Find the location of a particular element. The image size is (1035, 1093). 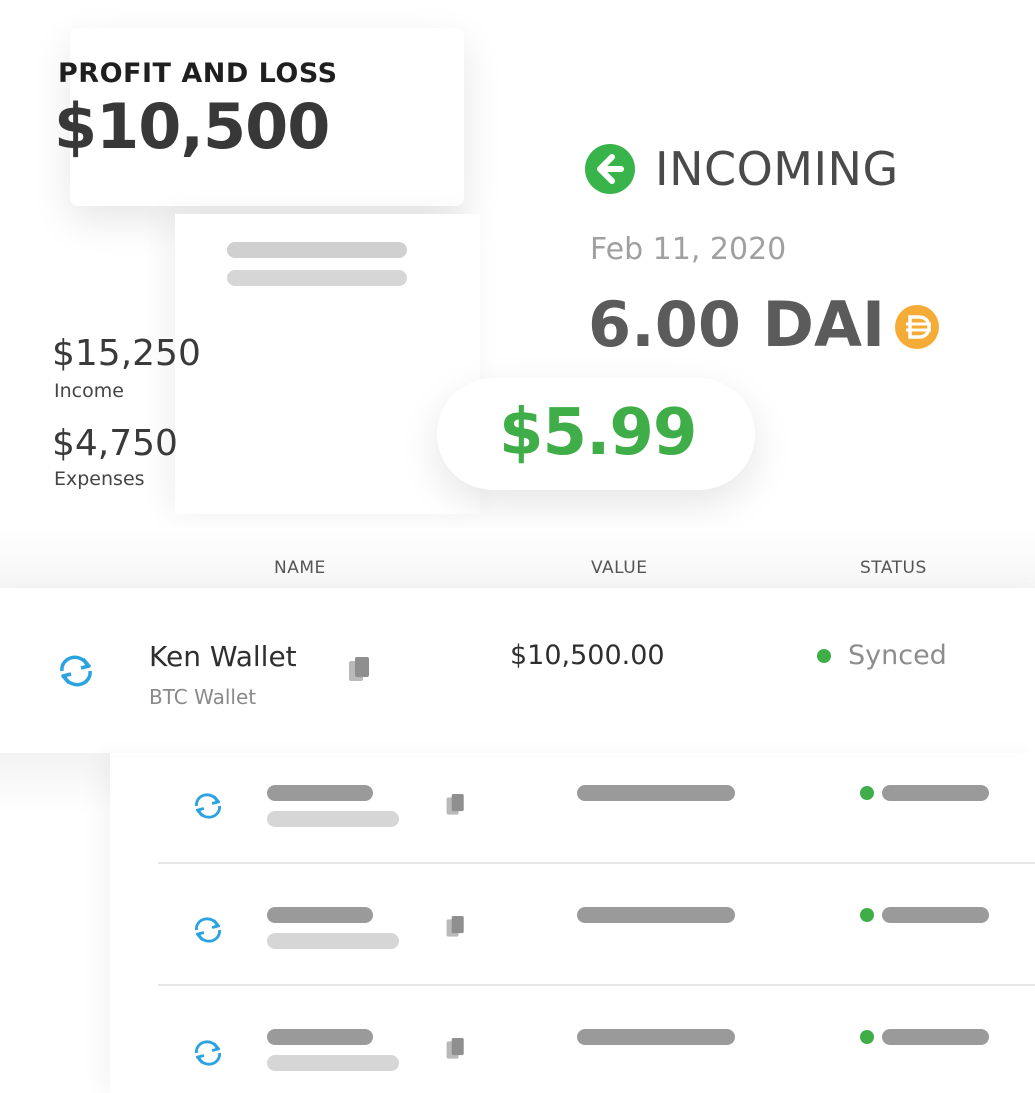

income-label: Income is located at coordinates (89, 391).